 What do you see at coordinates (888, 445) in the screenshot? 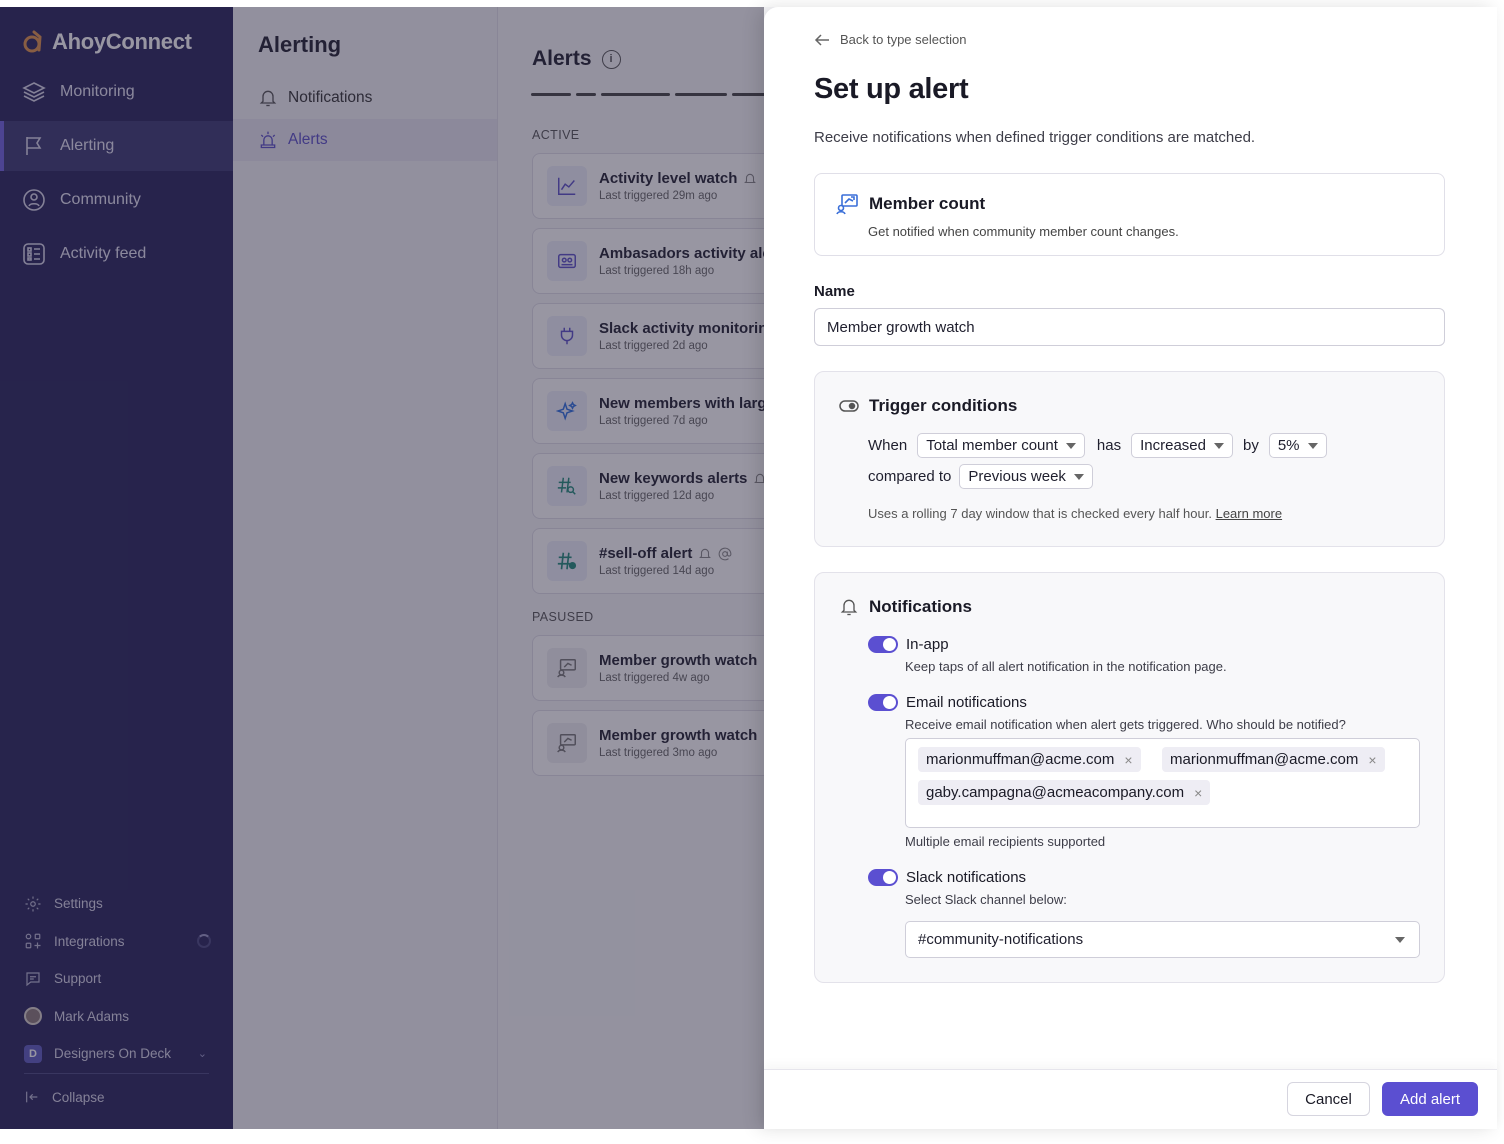
I see `when-label: When` at bounding box center [888, 445].